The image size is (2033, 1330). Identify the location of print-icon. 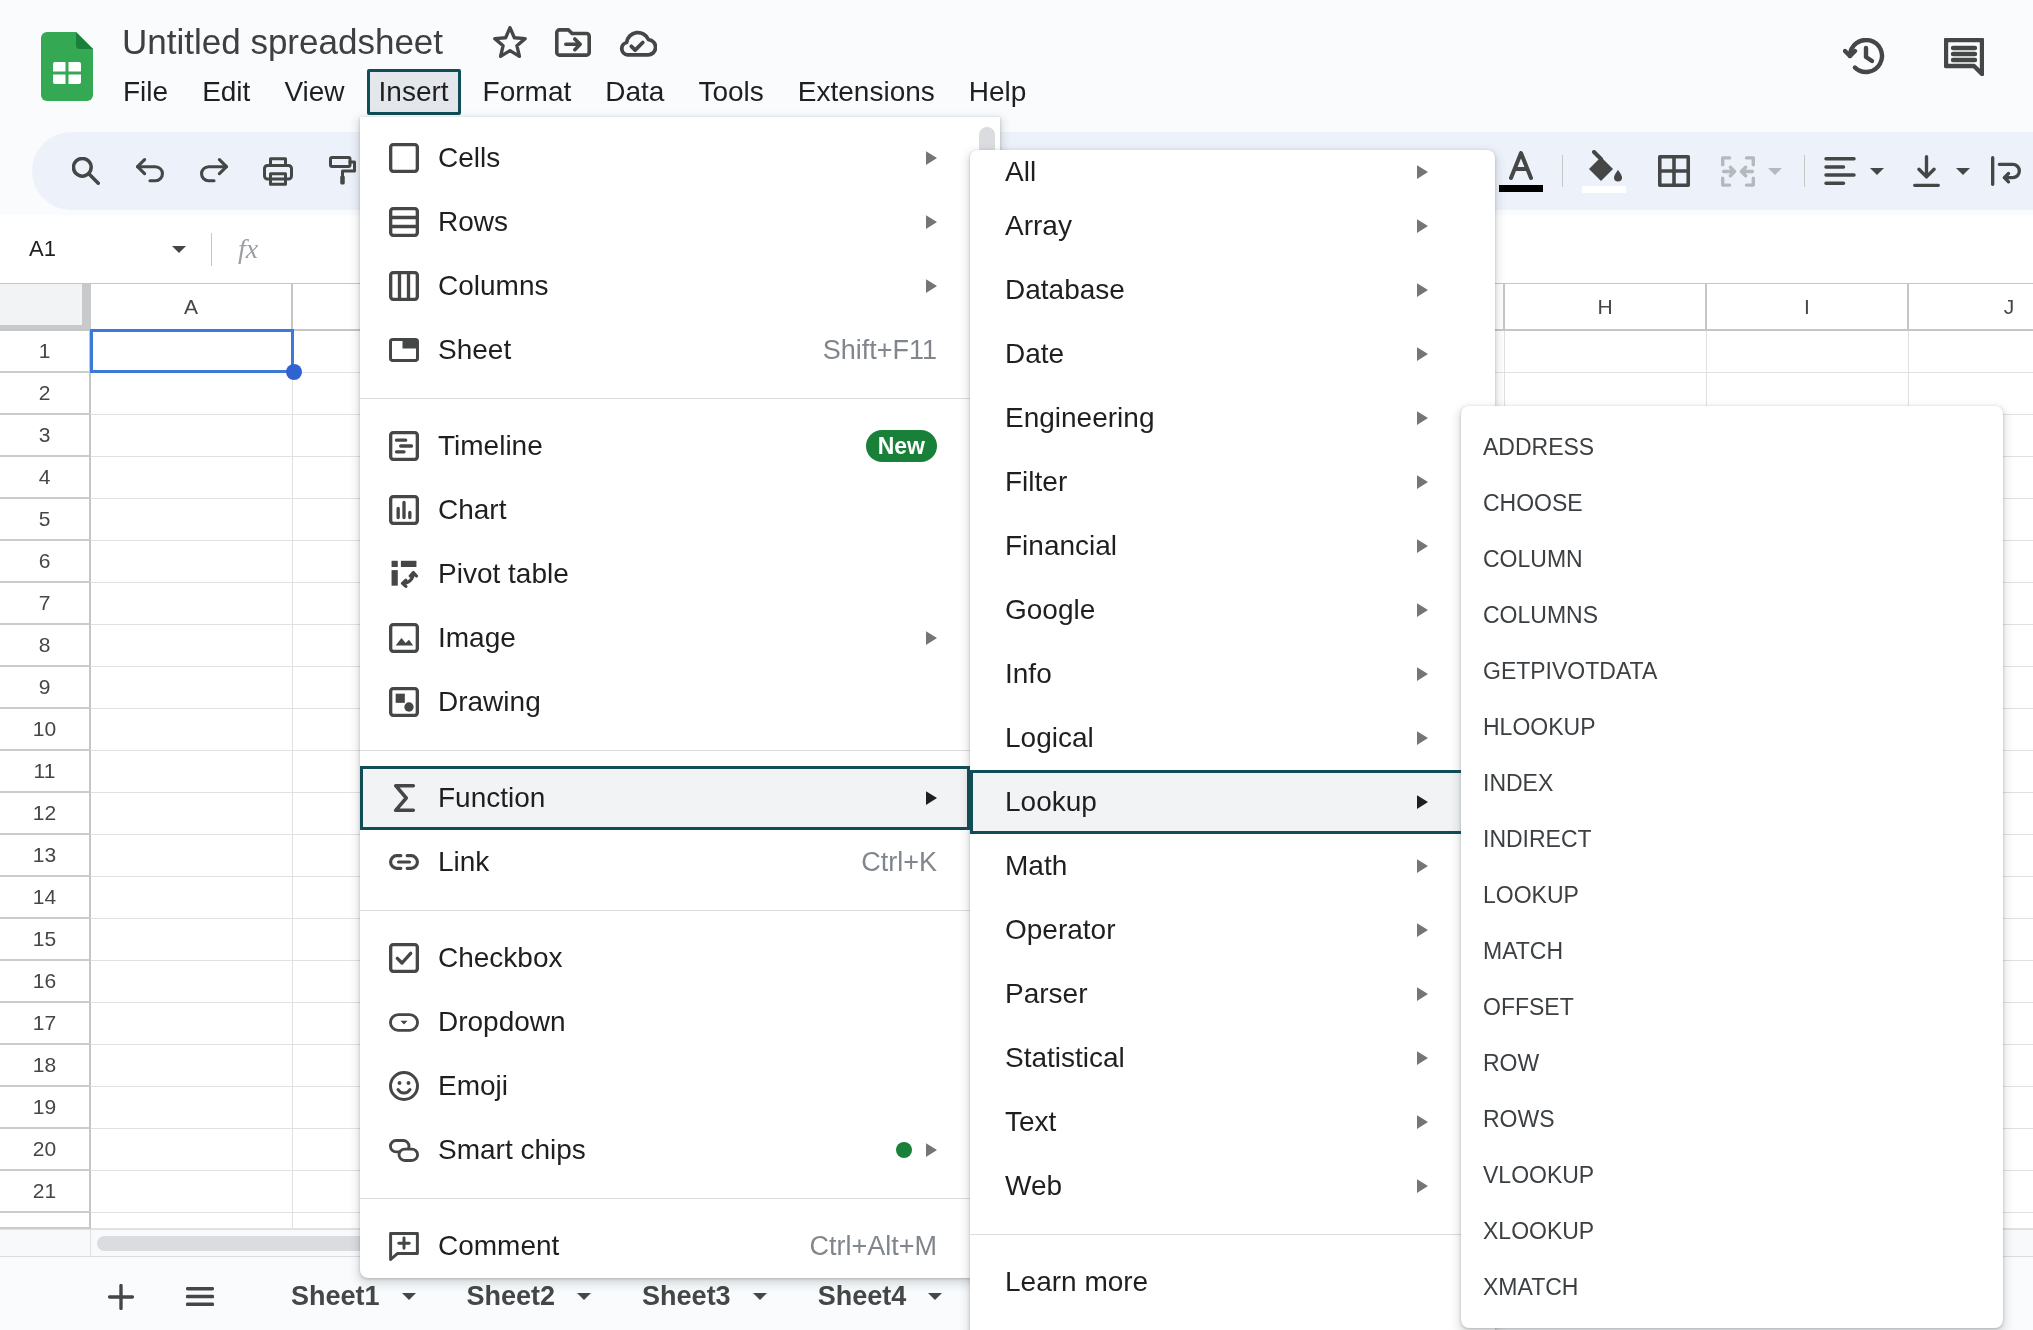
(278, 171).